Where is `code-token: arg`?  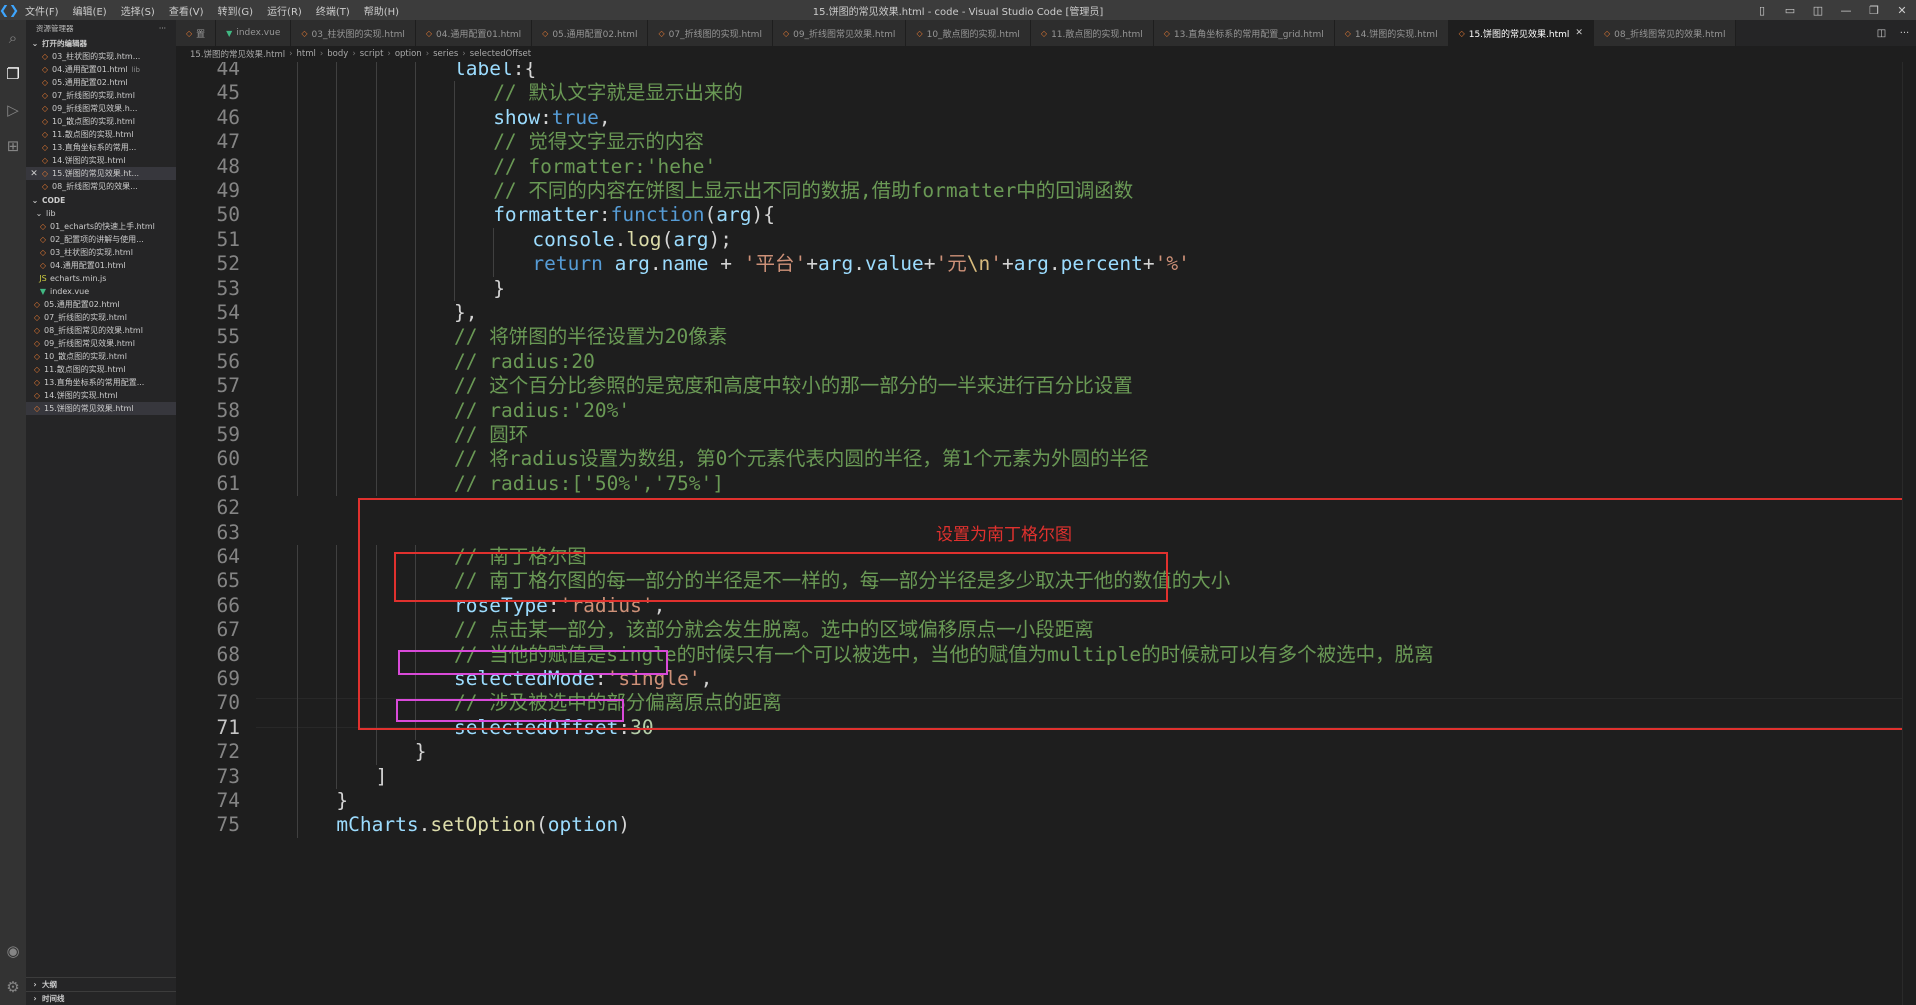
code-token: arg is located at coordinates (734, 215).